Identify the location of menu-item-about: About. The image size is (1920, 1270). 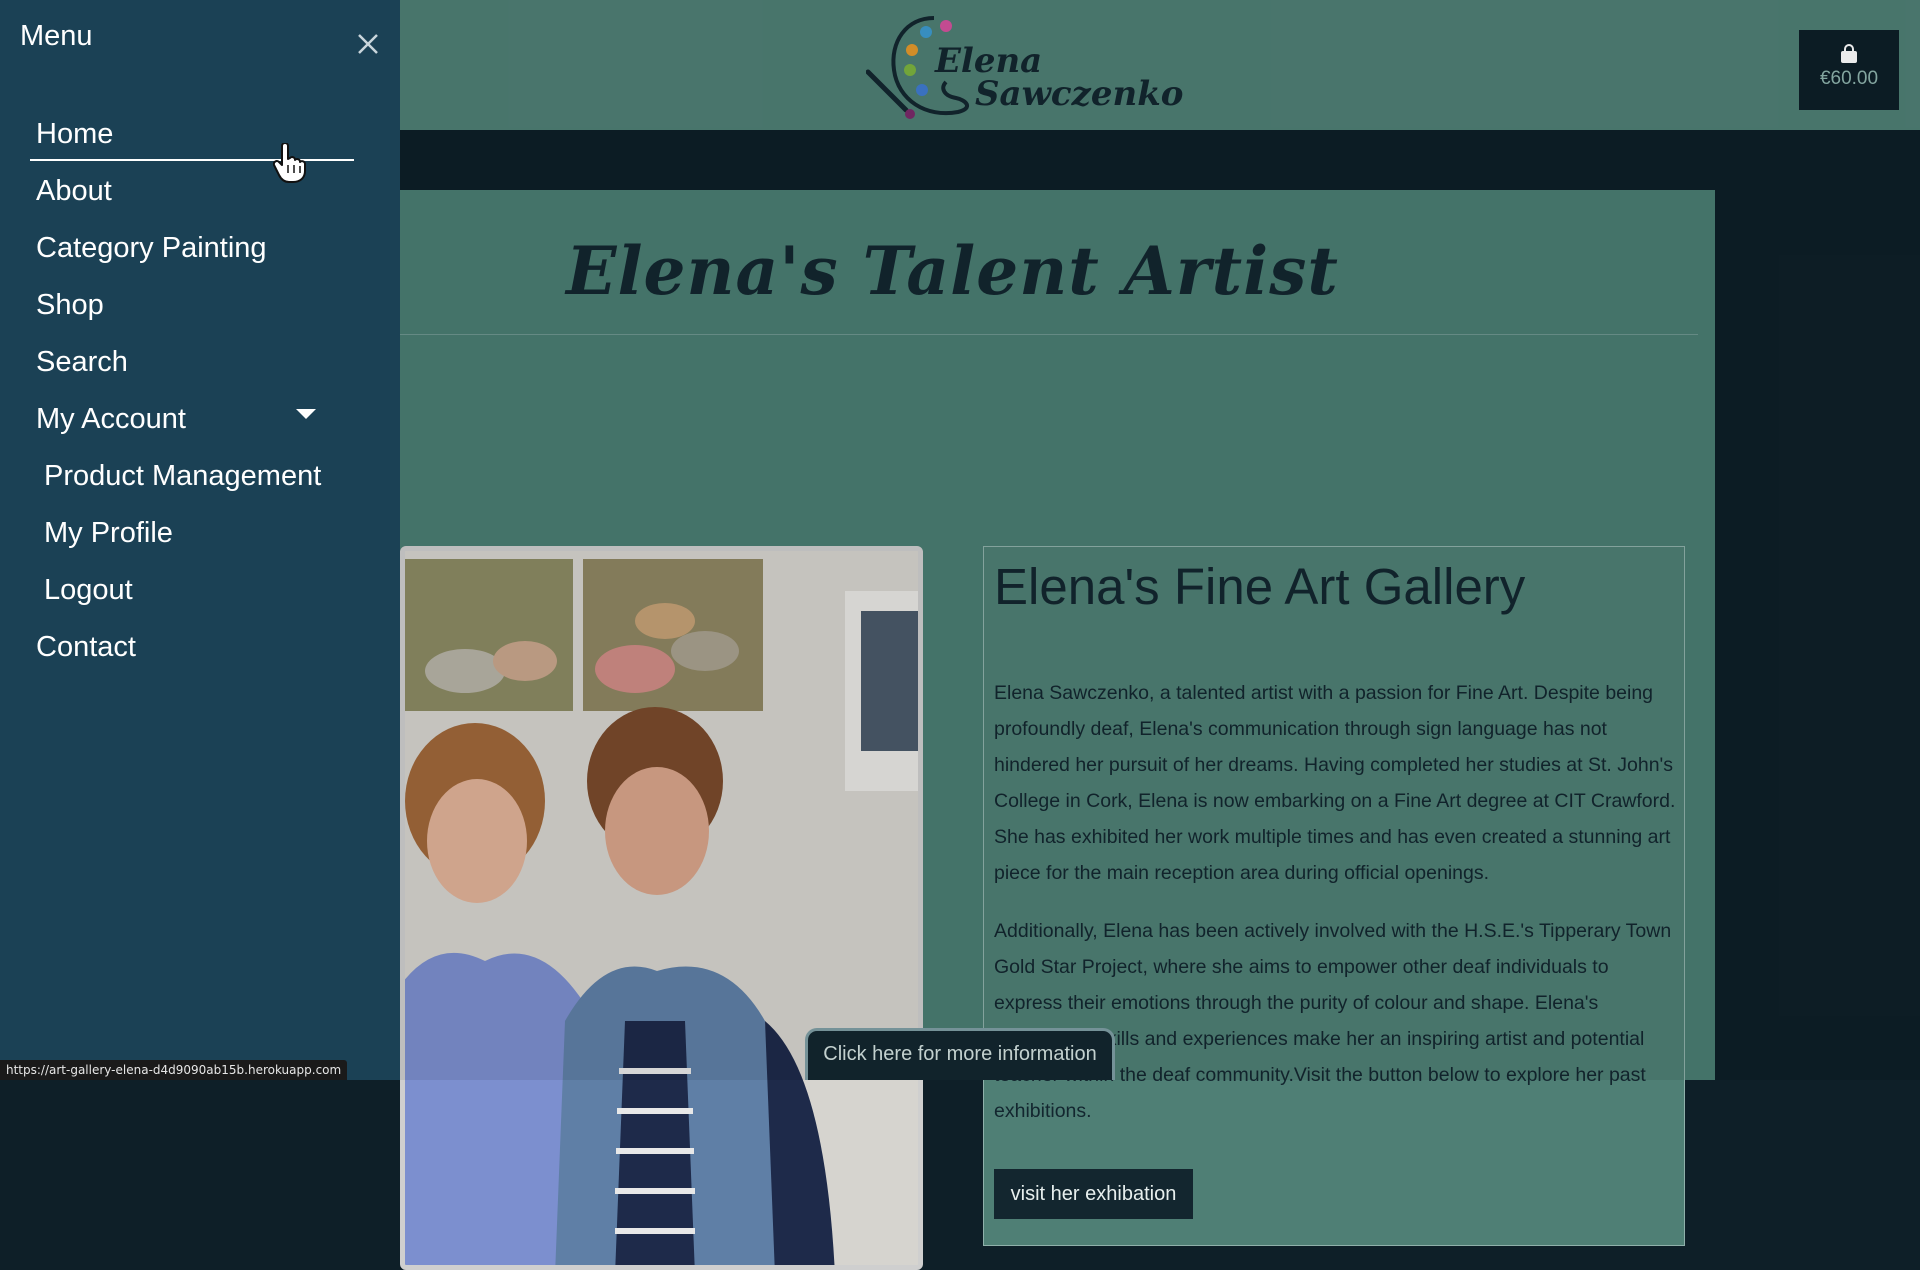
(74, 191).